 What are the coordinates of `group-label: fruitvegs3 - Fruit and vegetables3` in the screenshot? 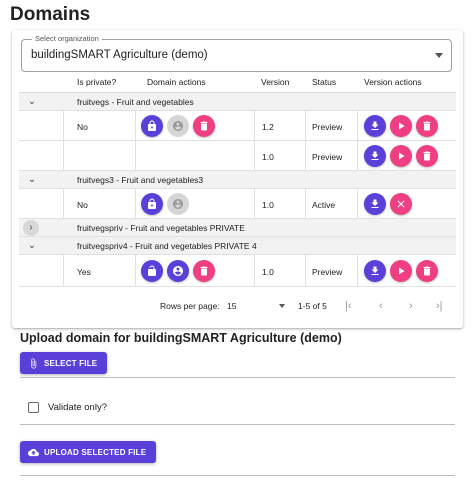 It's located at (140, 180).